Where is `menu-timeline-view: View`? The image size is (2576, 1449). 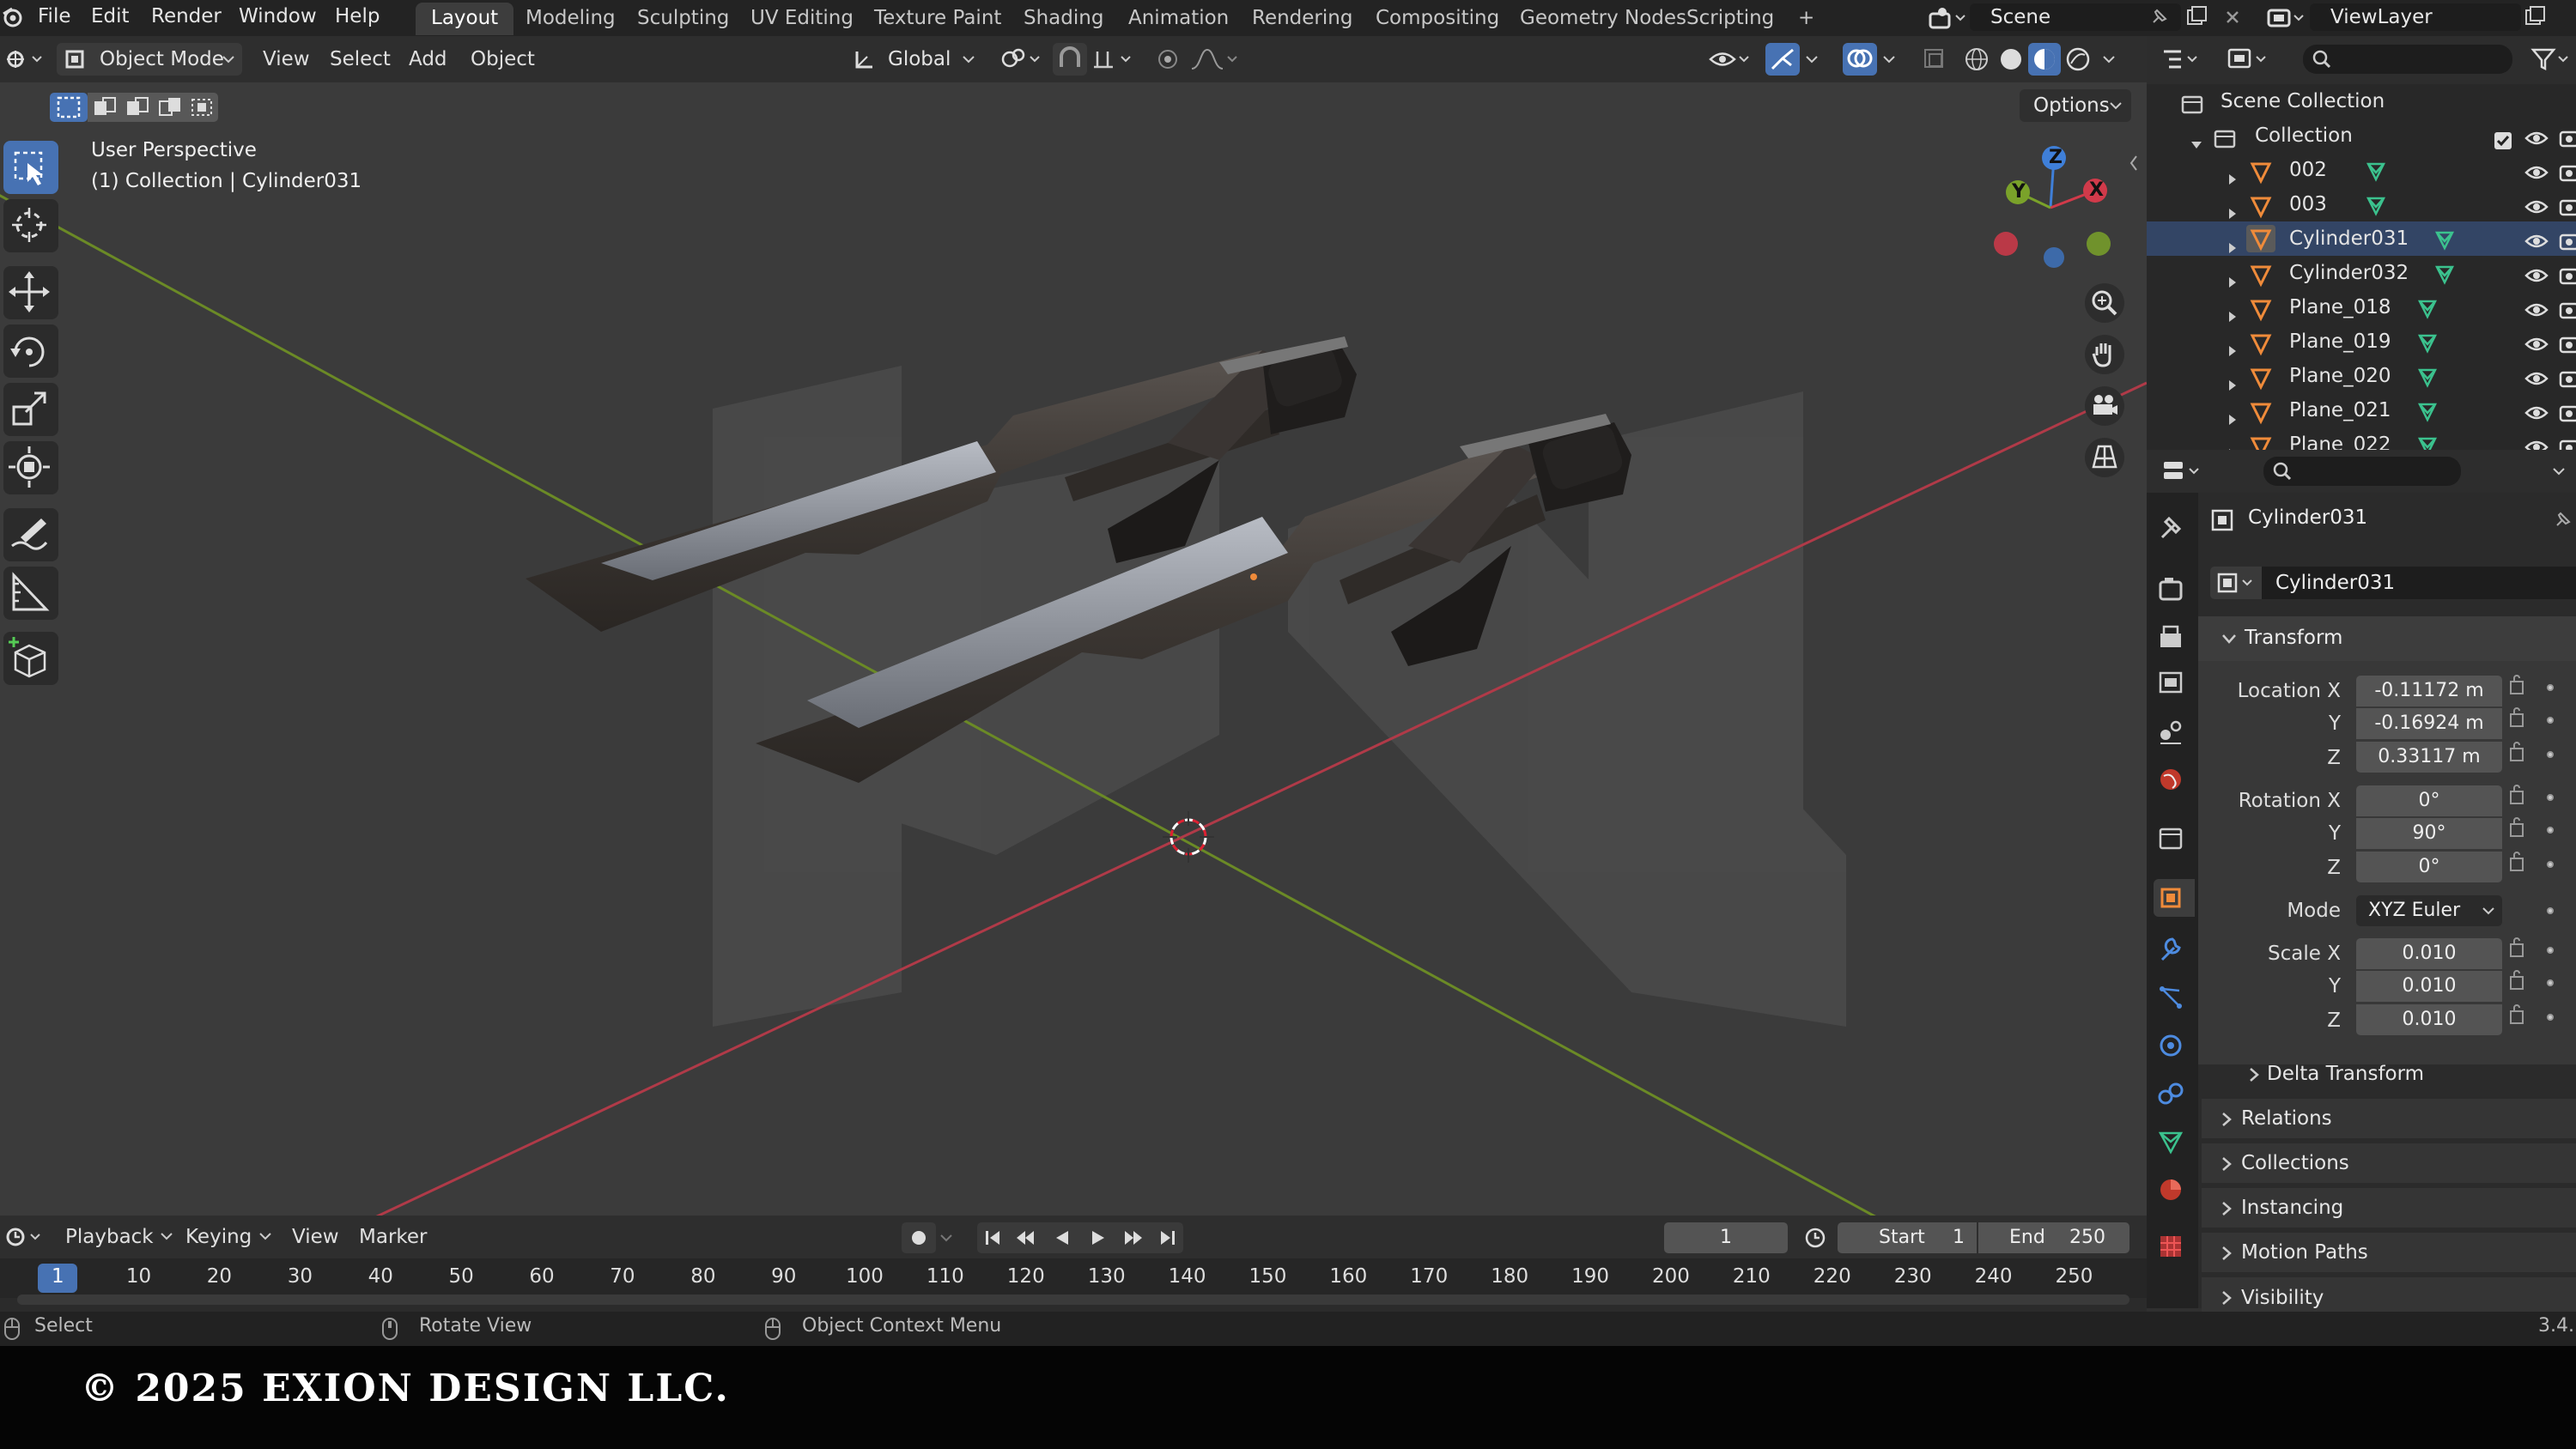 menu-timeline-view: View is located at coordinates (315, 1237).